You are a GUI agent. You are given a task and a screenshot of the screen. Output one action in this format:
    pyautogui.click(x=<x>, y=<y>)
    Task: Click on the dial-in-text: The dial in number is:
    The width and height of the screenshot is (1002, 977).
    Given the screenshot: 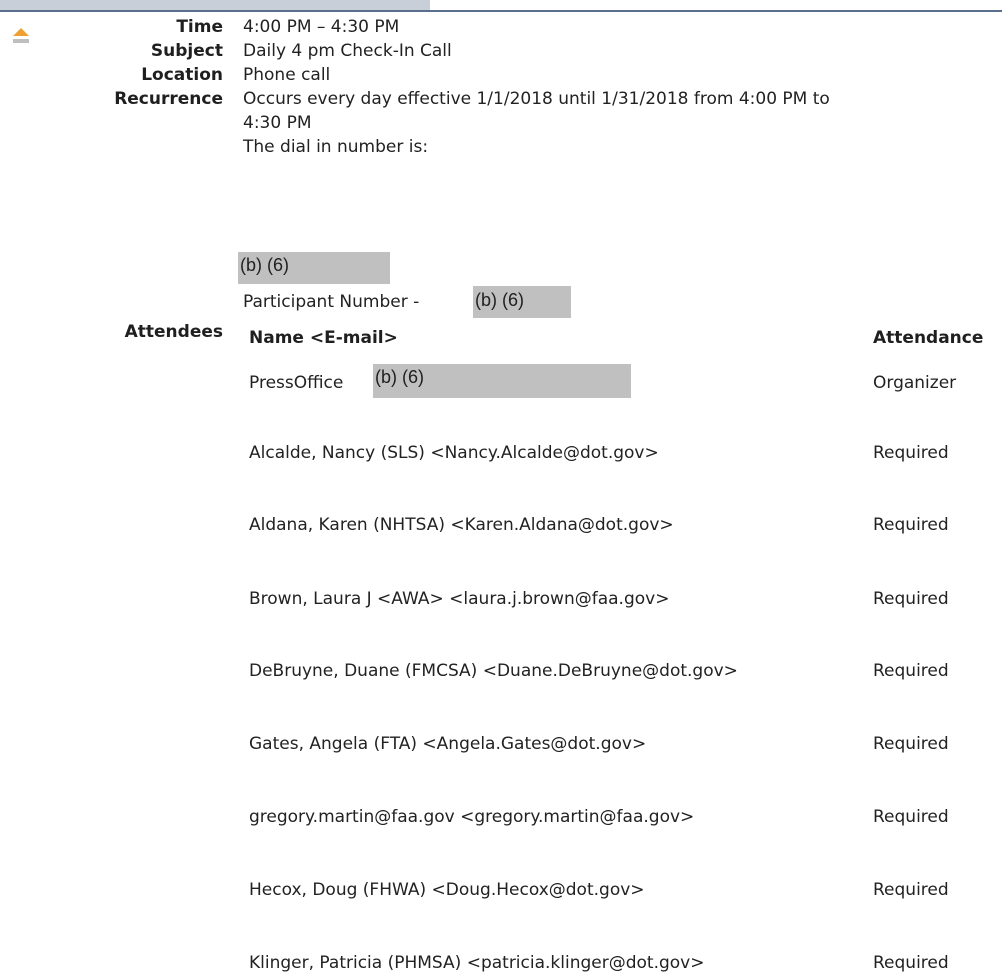 What is the action you would take?
    pyautogui.click(x=336, y=147)
    